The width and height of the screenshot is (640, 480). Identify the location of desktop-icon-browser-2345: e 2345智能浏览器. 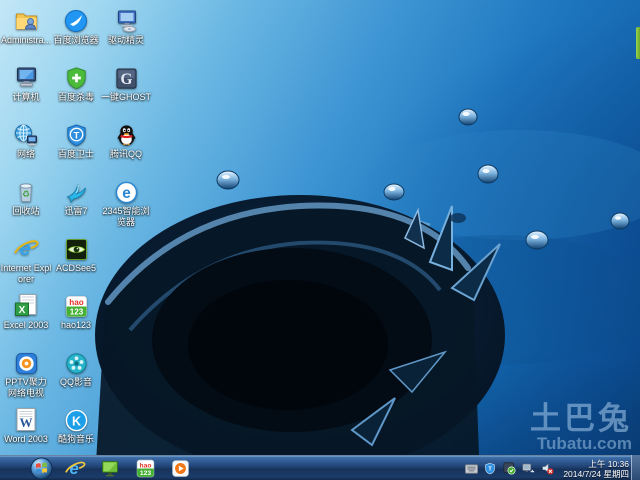
(126, 202).